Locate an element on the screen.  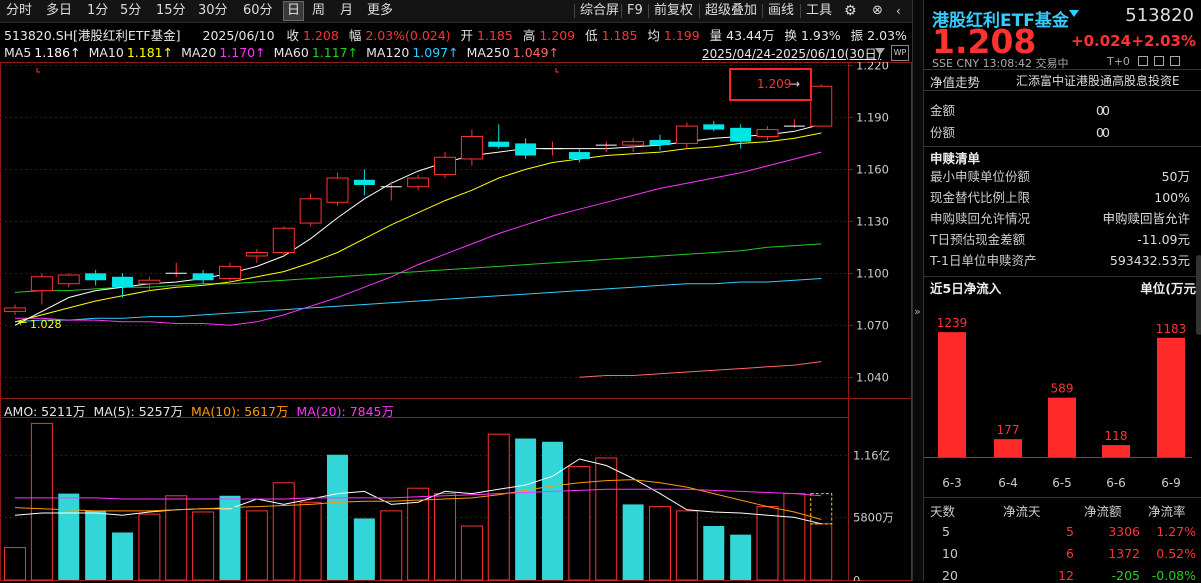
ma-legend-value: 1.117↑ is located at coordinates (335, 52).